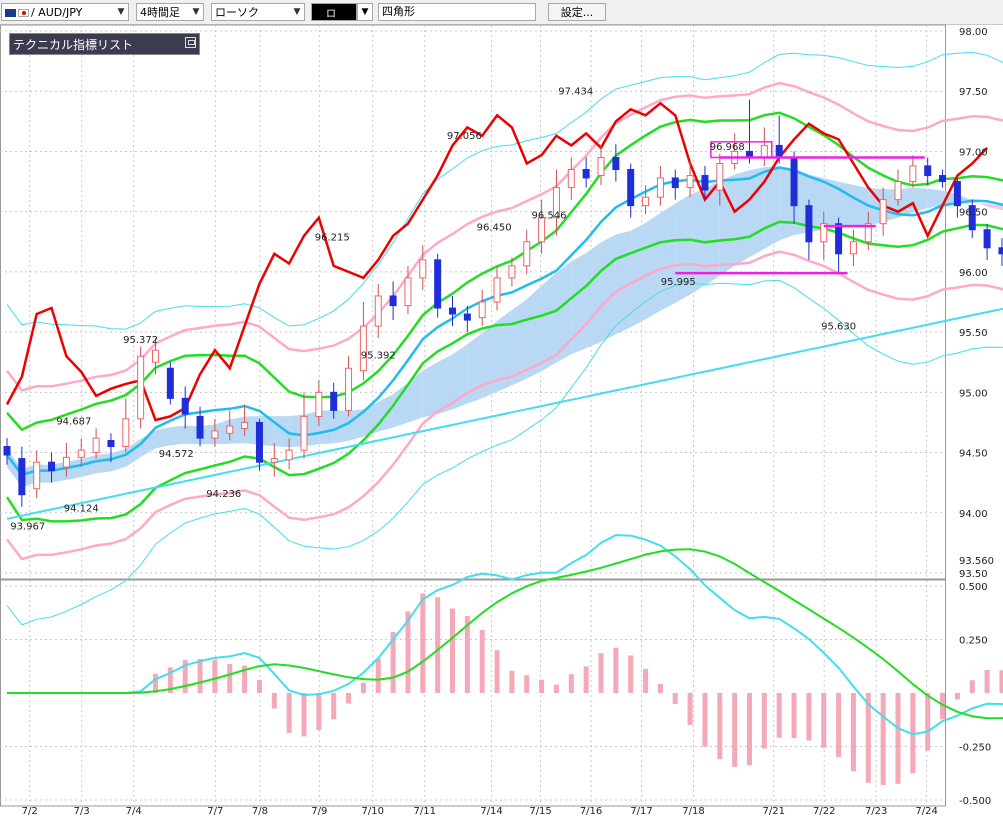 The image size is (1003, 820). What do you see at coordinates (494, 228) in the screenshot?
I see `price-annotation: 96.450` at bounding box center [494, 228].